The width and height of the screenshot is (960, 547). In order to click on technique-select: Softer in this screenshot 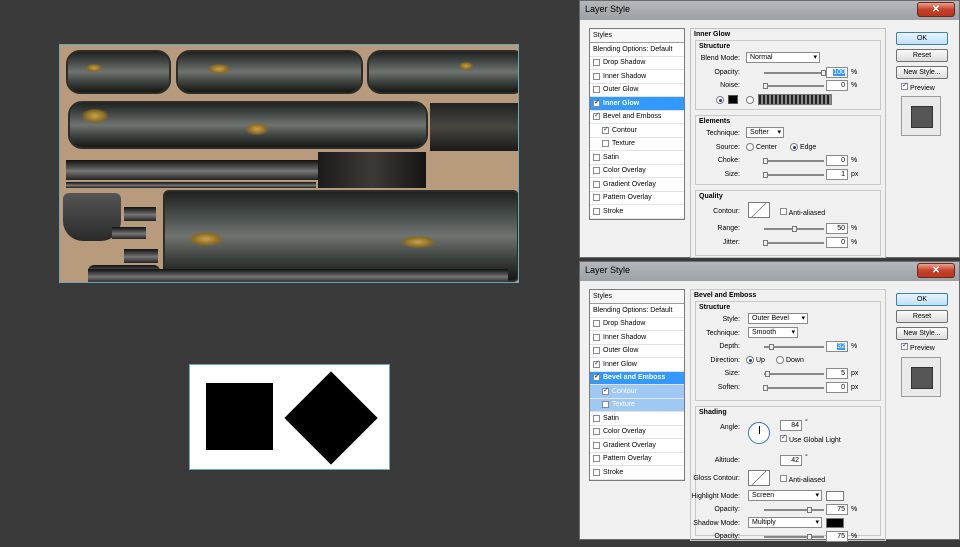, I will do `click(765, 132)`.